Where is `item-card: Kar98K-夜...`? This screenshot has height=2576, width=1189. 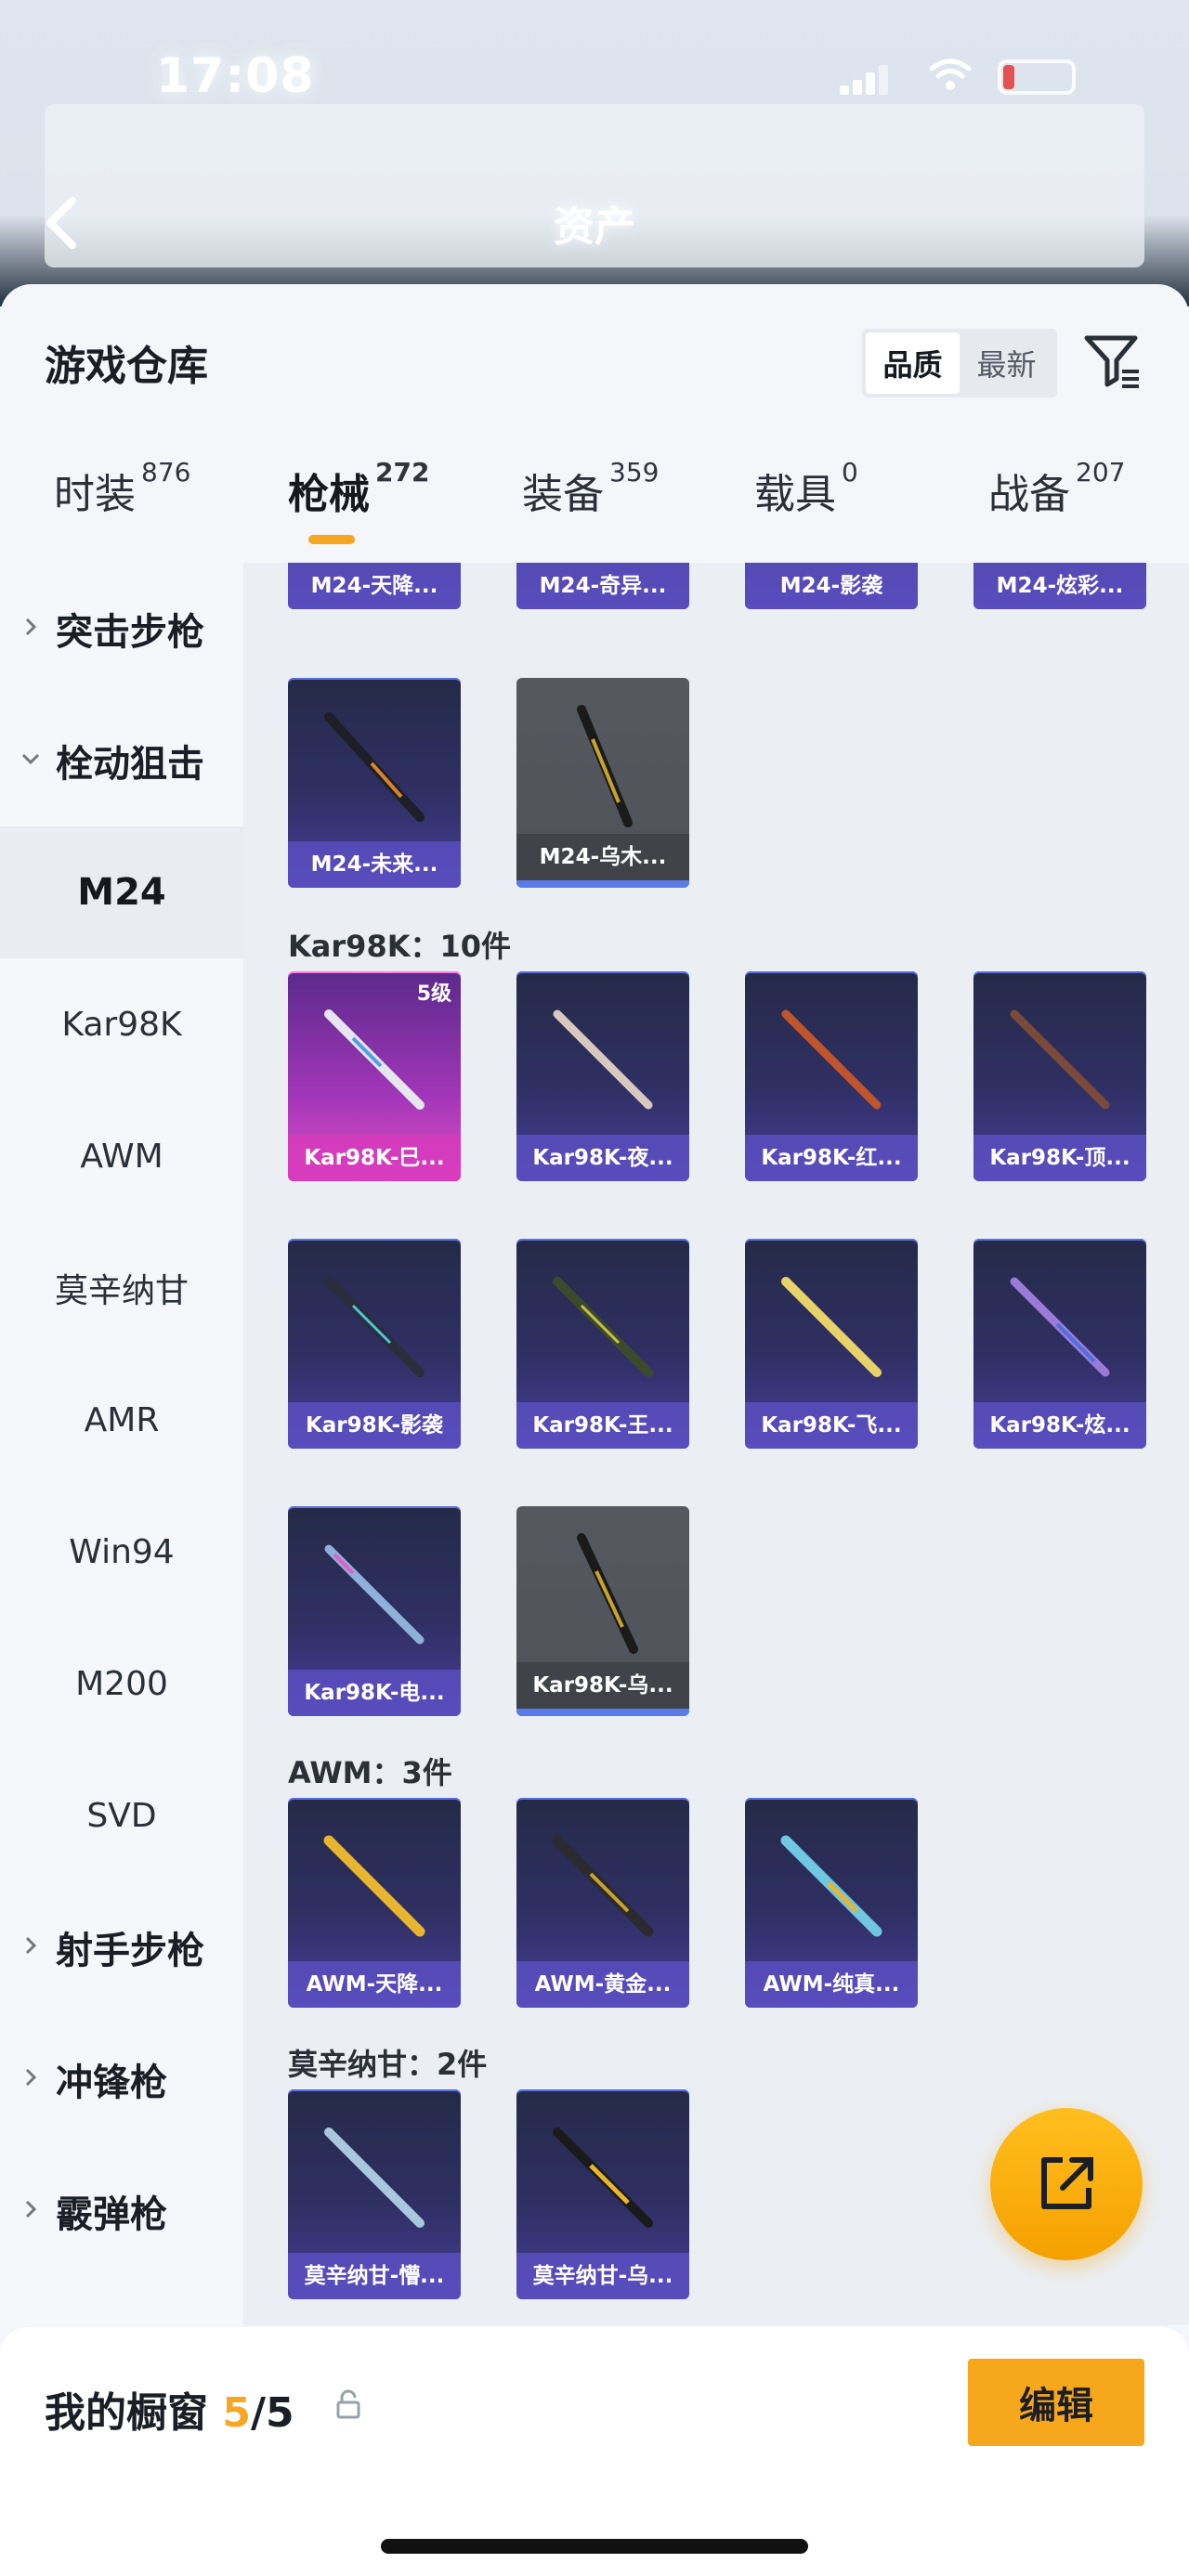
item-card: Kar98K-夜... is located at coordinates (602, 1076).